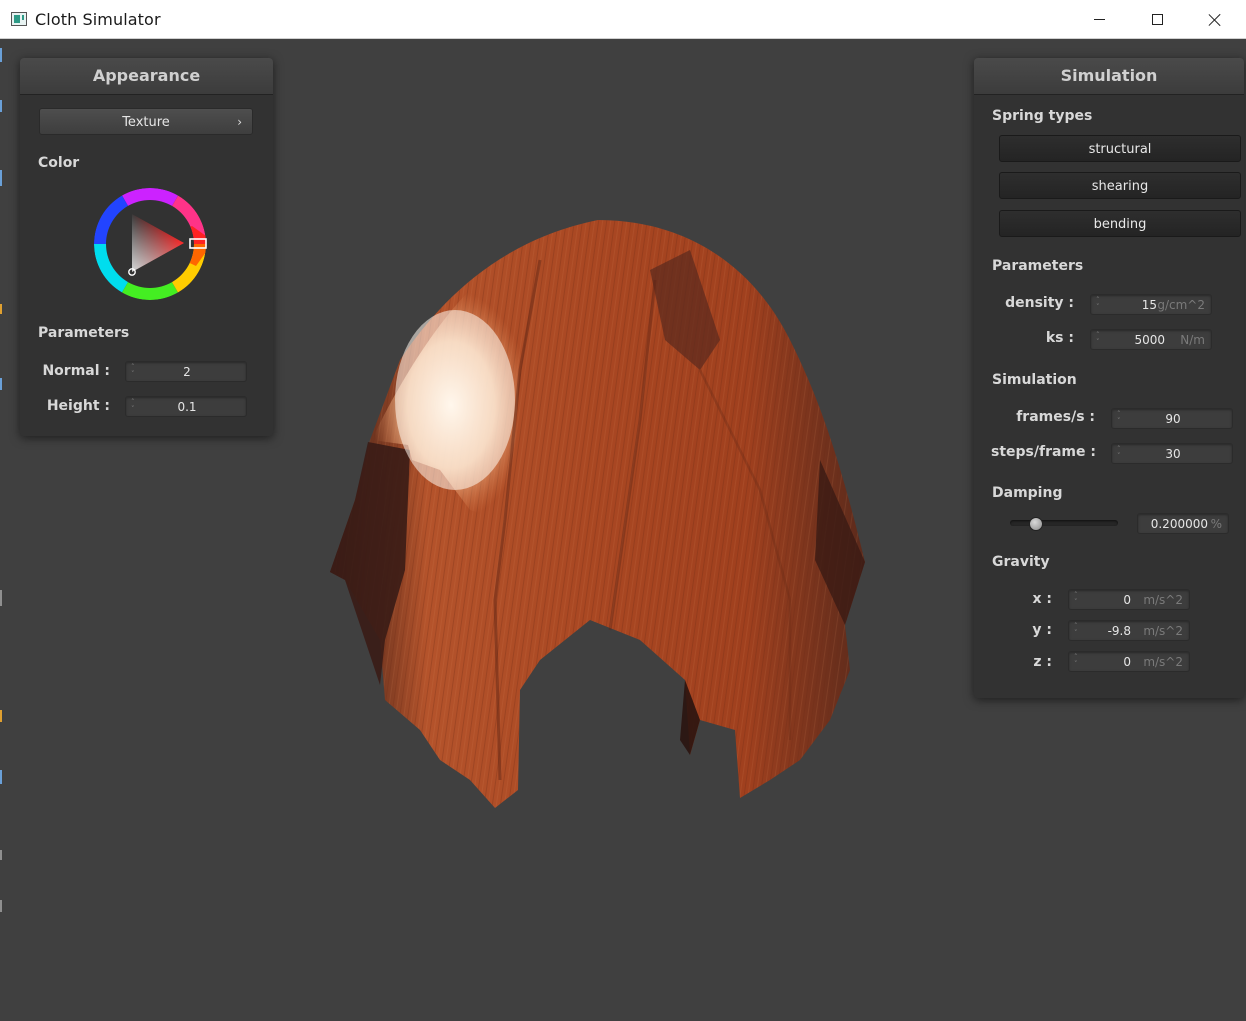 This screenshot has height=1021, width=1246. I want to click on fps-value: 90, so click(1173, 419).